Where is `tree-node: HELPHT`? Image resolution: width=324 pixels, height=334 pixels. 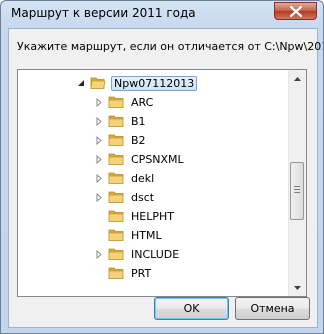 tree-node: HELPHT is located at coordinates (135, 216).